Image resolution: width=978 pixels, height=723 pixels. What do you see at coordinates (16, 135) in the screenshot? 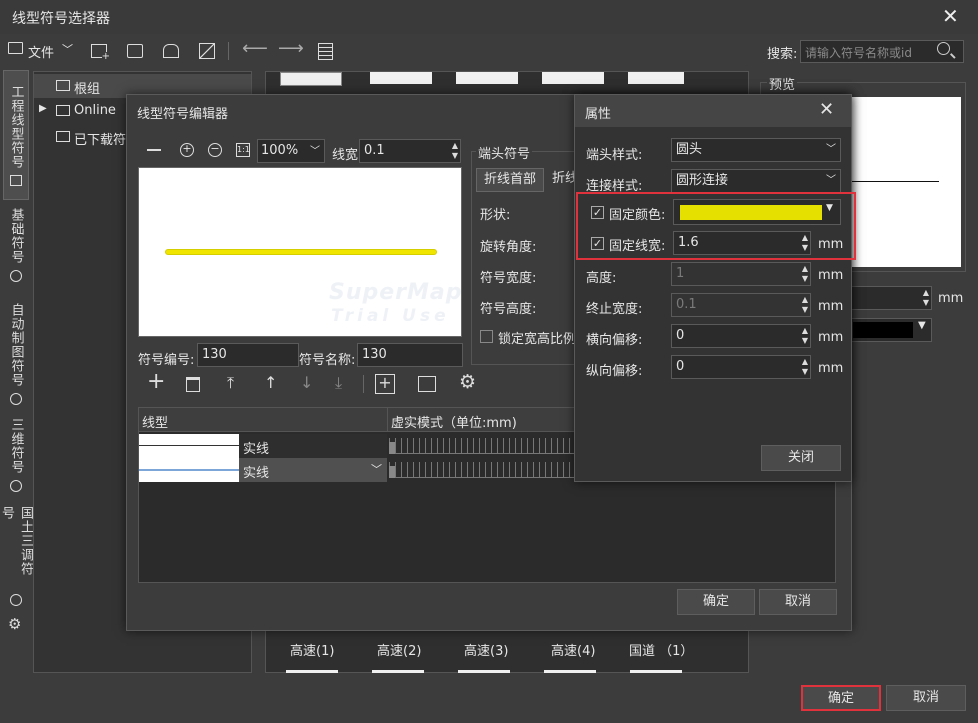
I see `side-tab-engineering: 工程线型符号` at bounding box center [16, 135].